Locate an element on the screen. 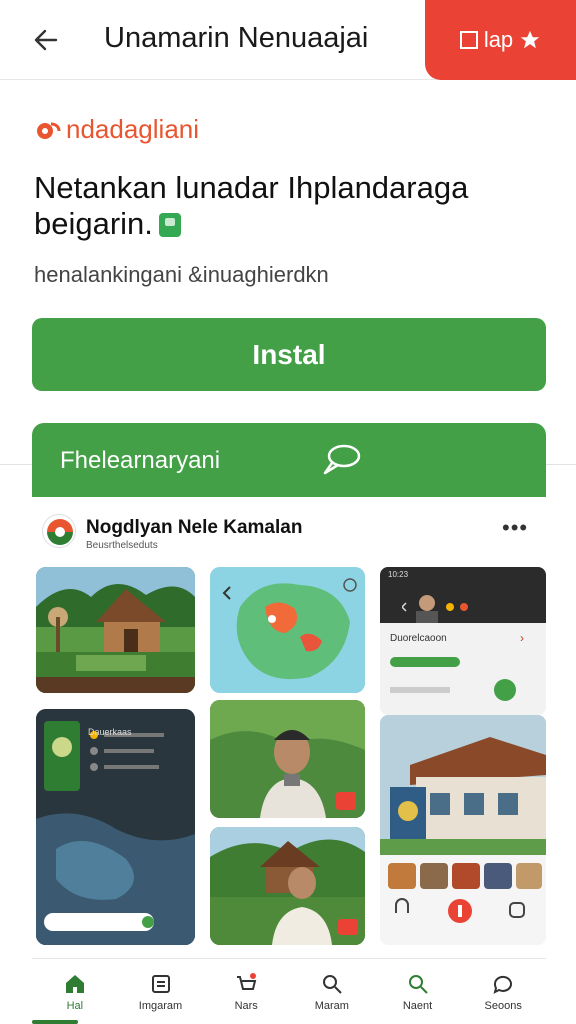  person-portrait-image is located at coordinates (287, 759).